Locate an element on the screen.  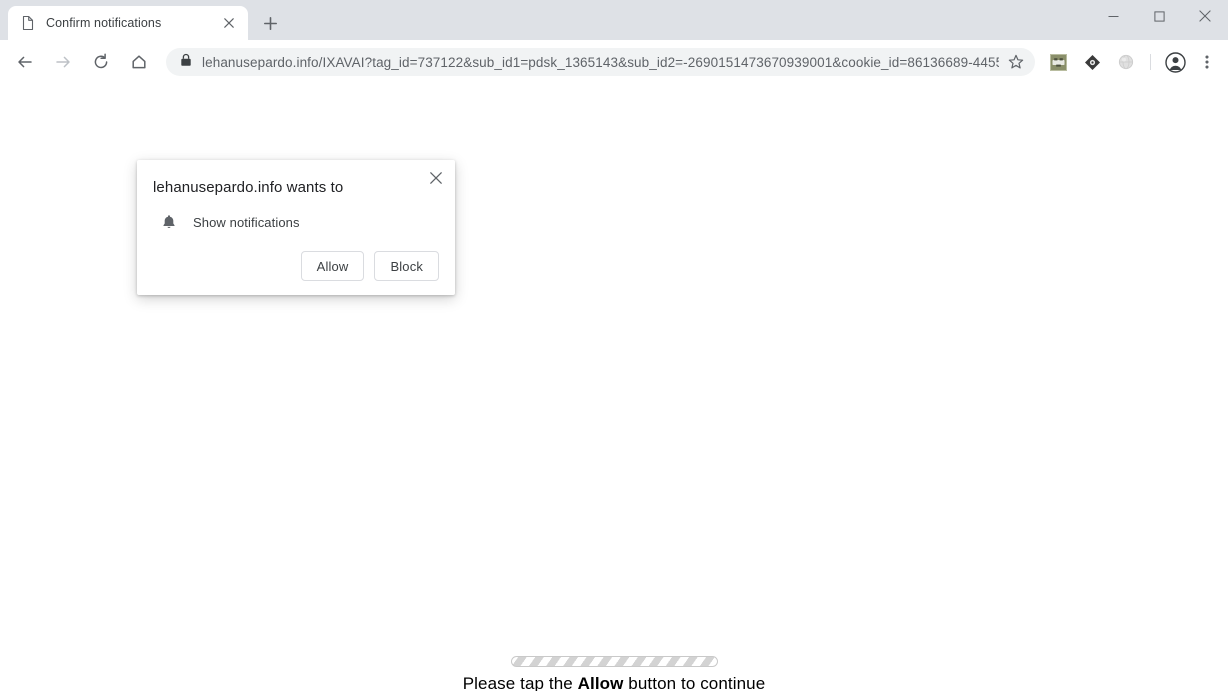
bell-icon is located at coordinates (169, 222).